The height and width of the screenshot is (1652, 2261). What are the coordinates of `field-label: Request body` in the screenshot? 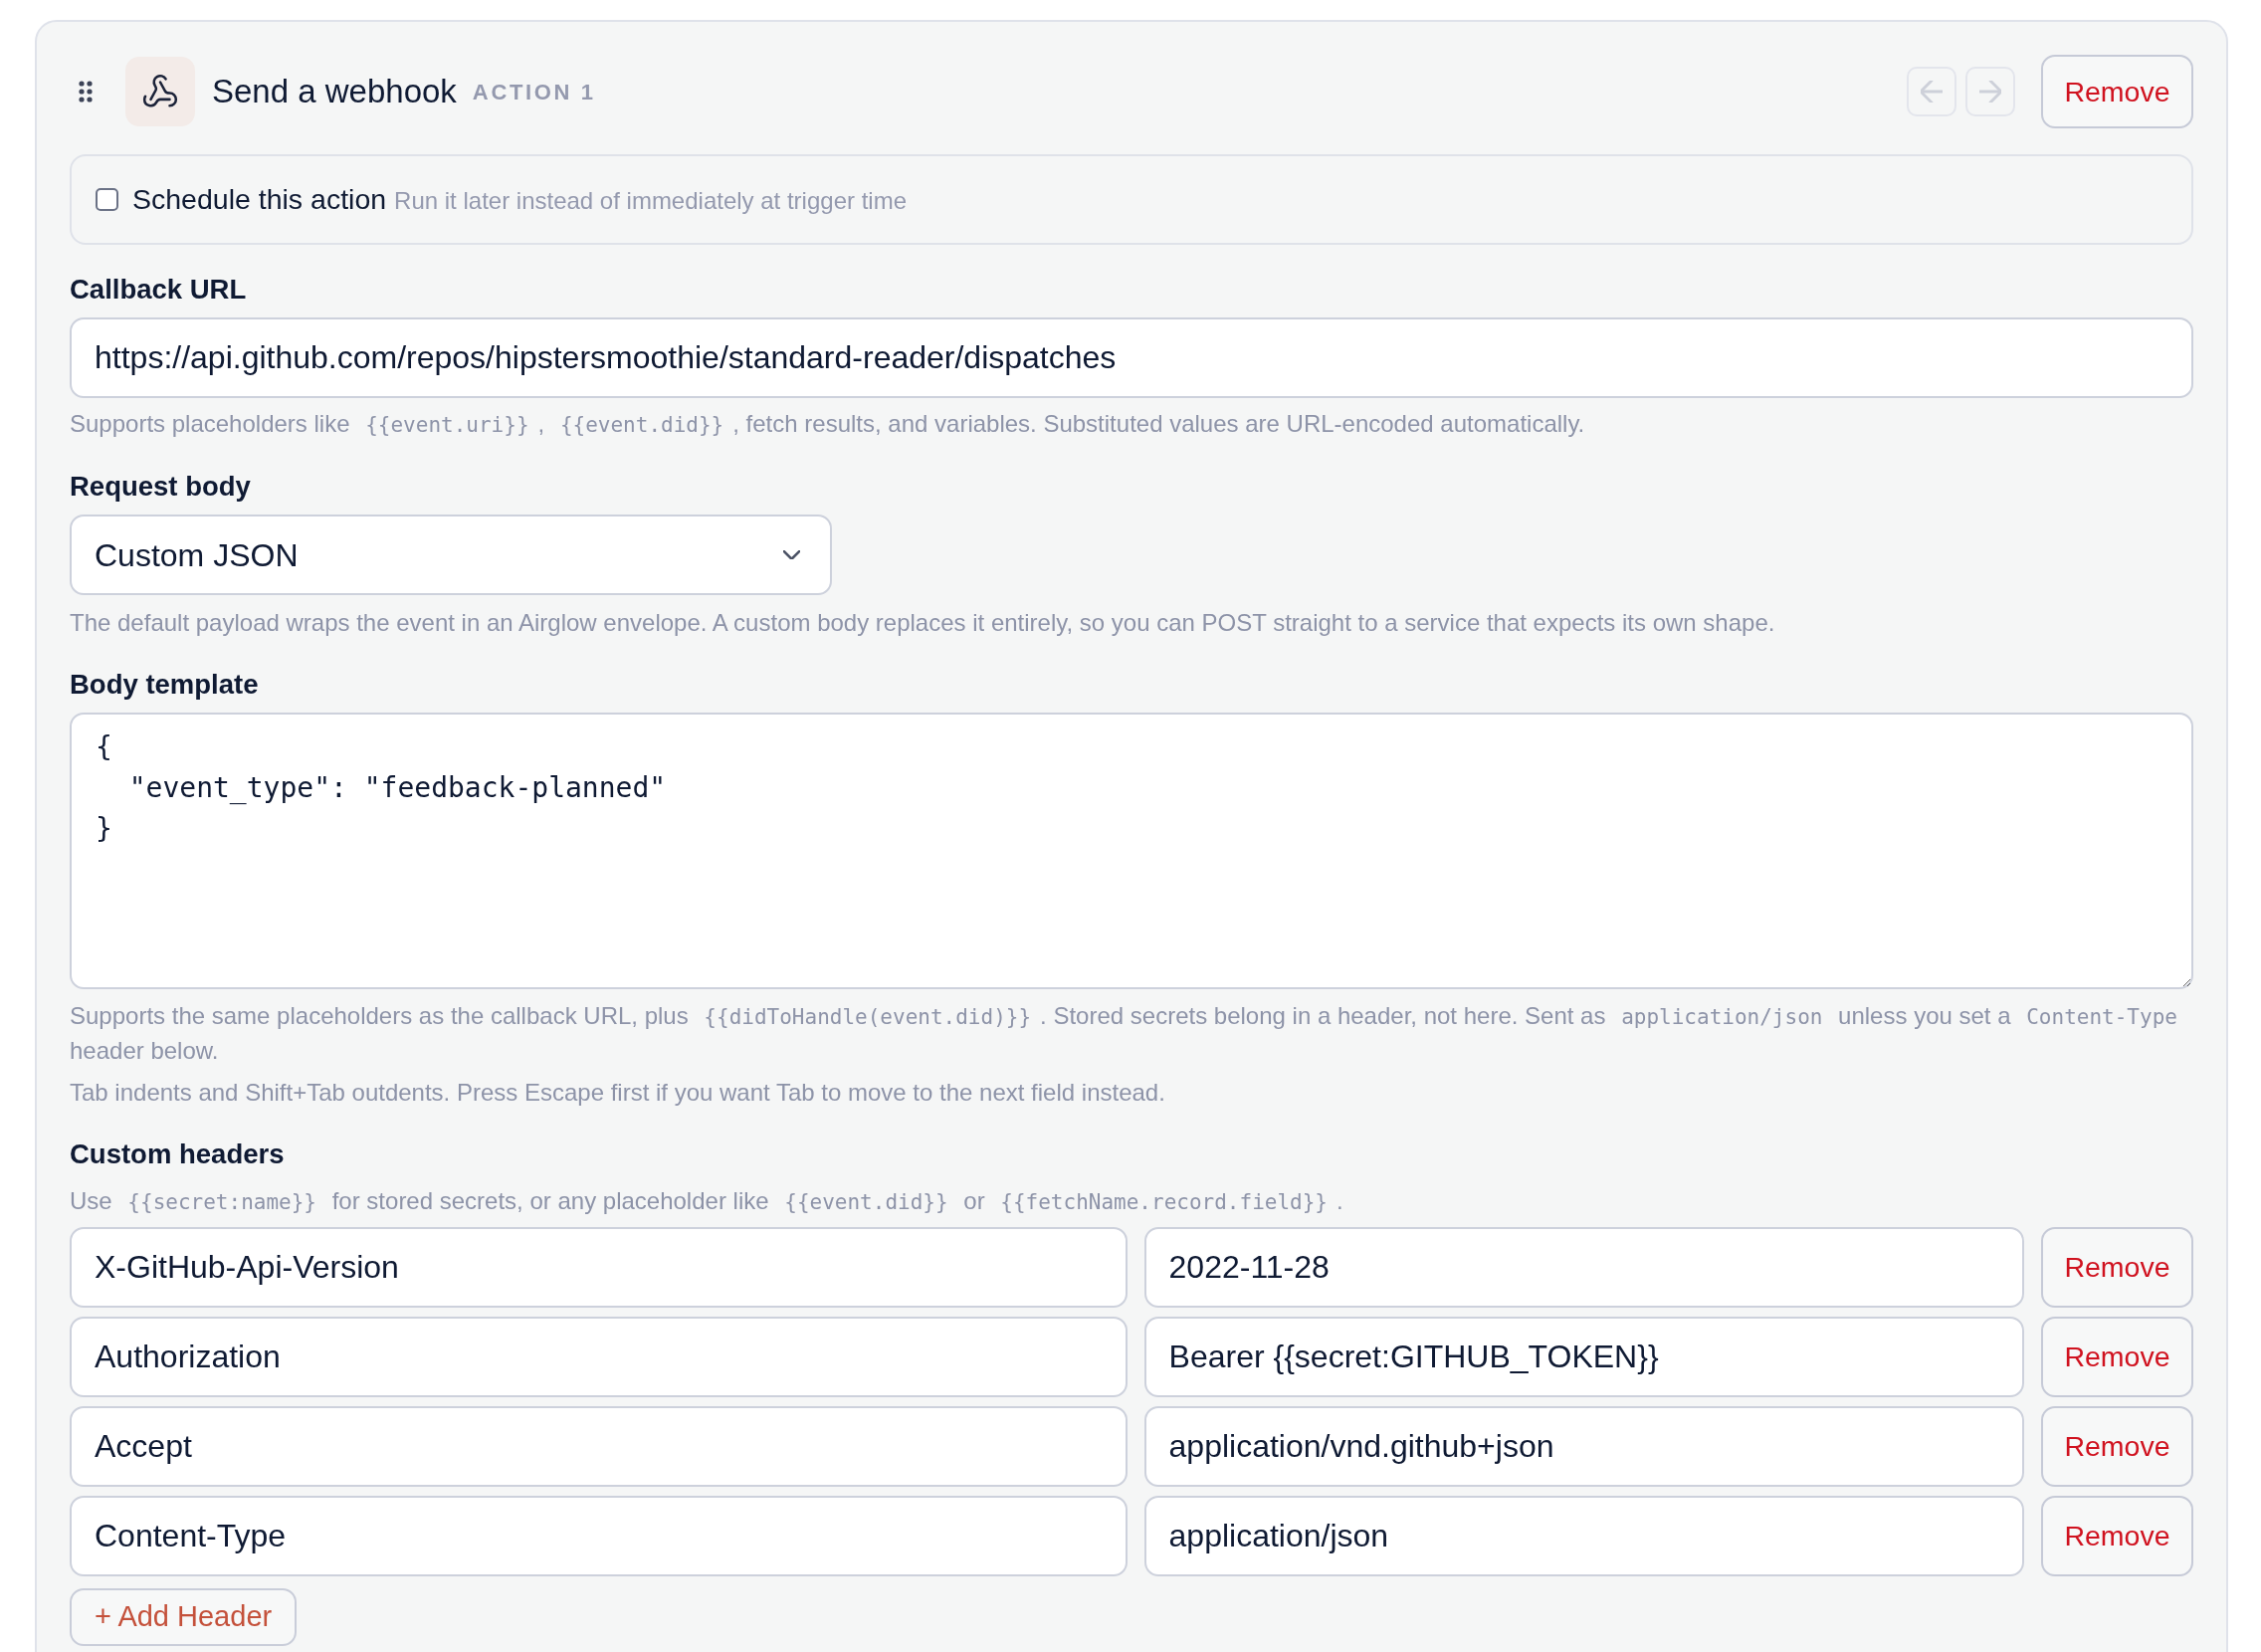 It's located at (161, 487).